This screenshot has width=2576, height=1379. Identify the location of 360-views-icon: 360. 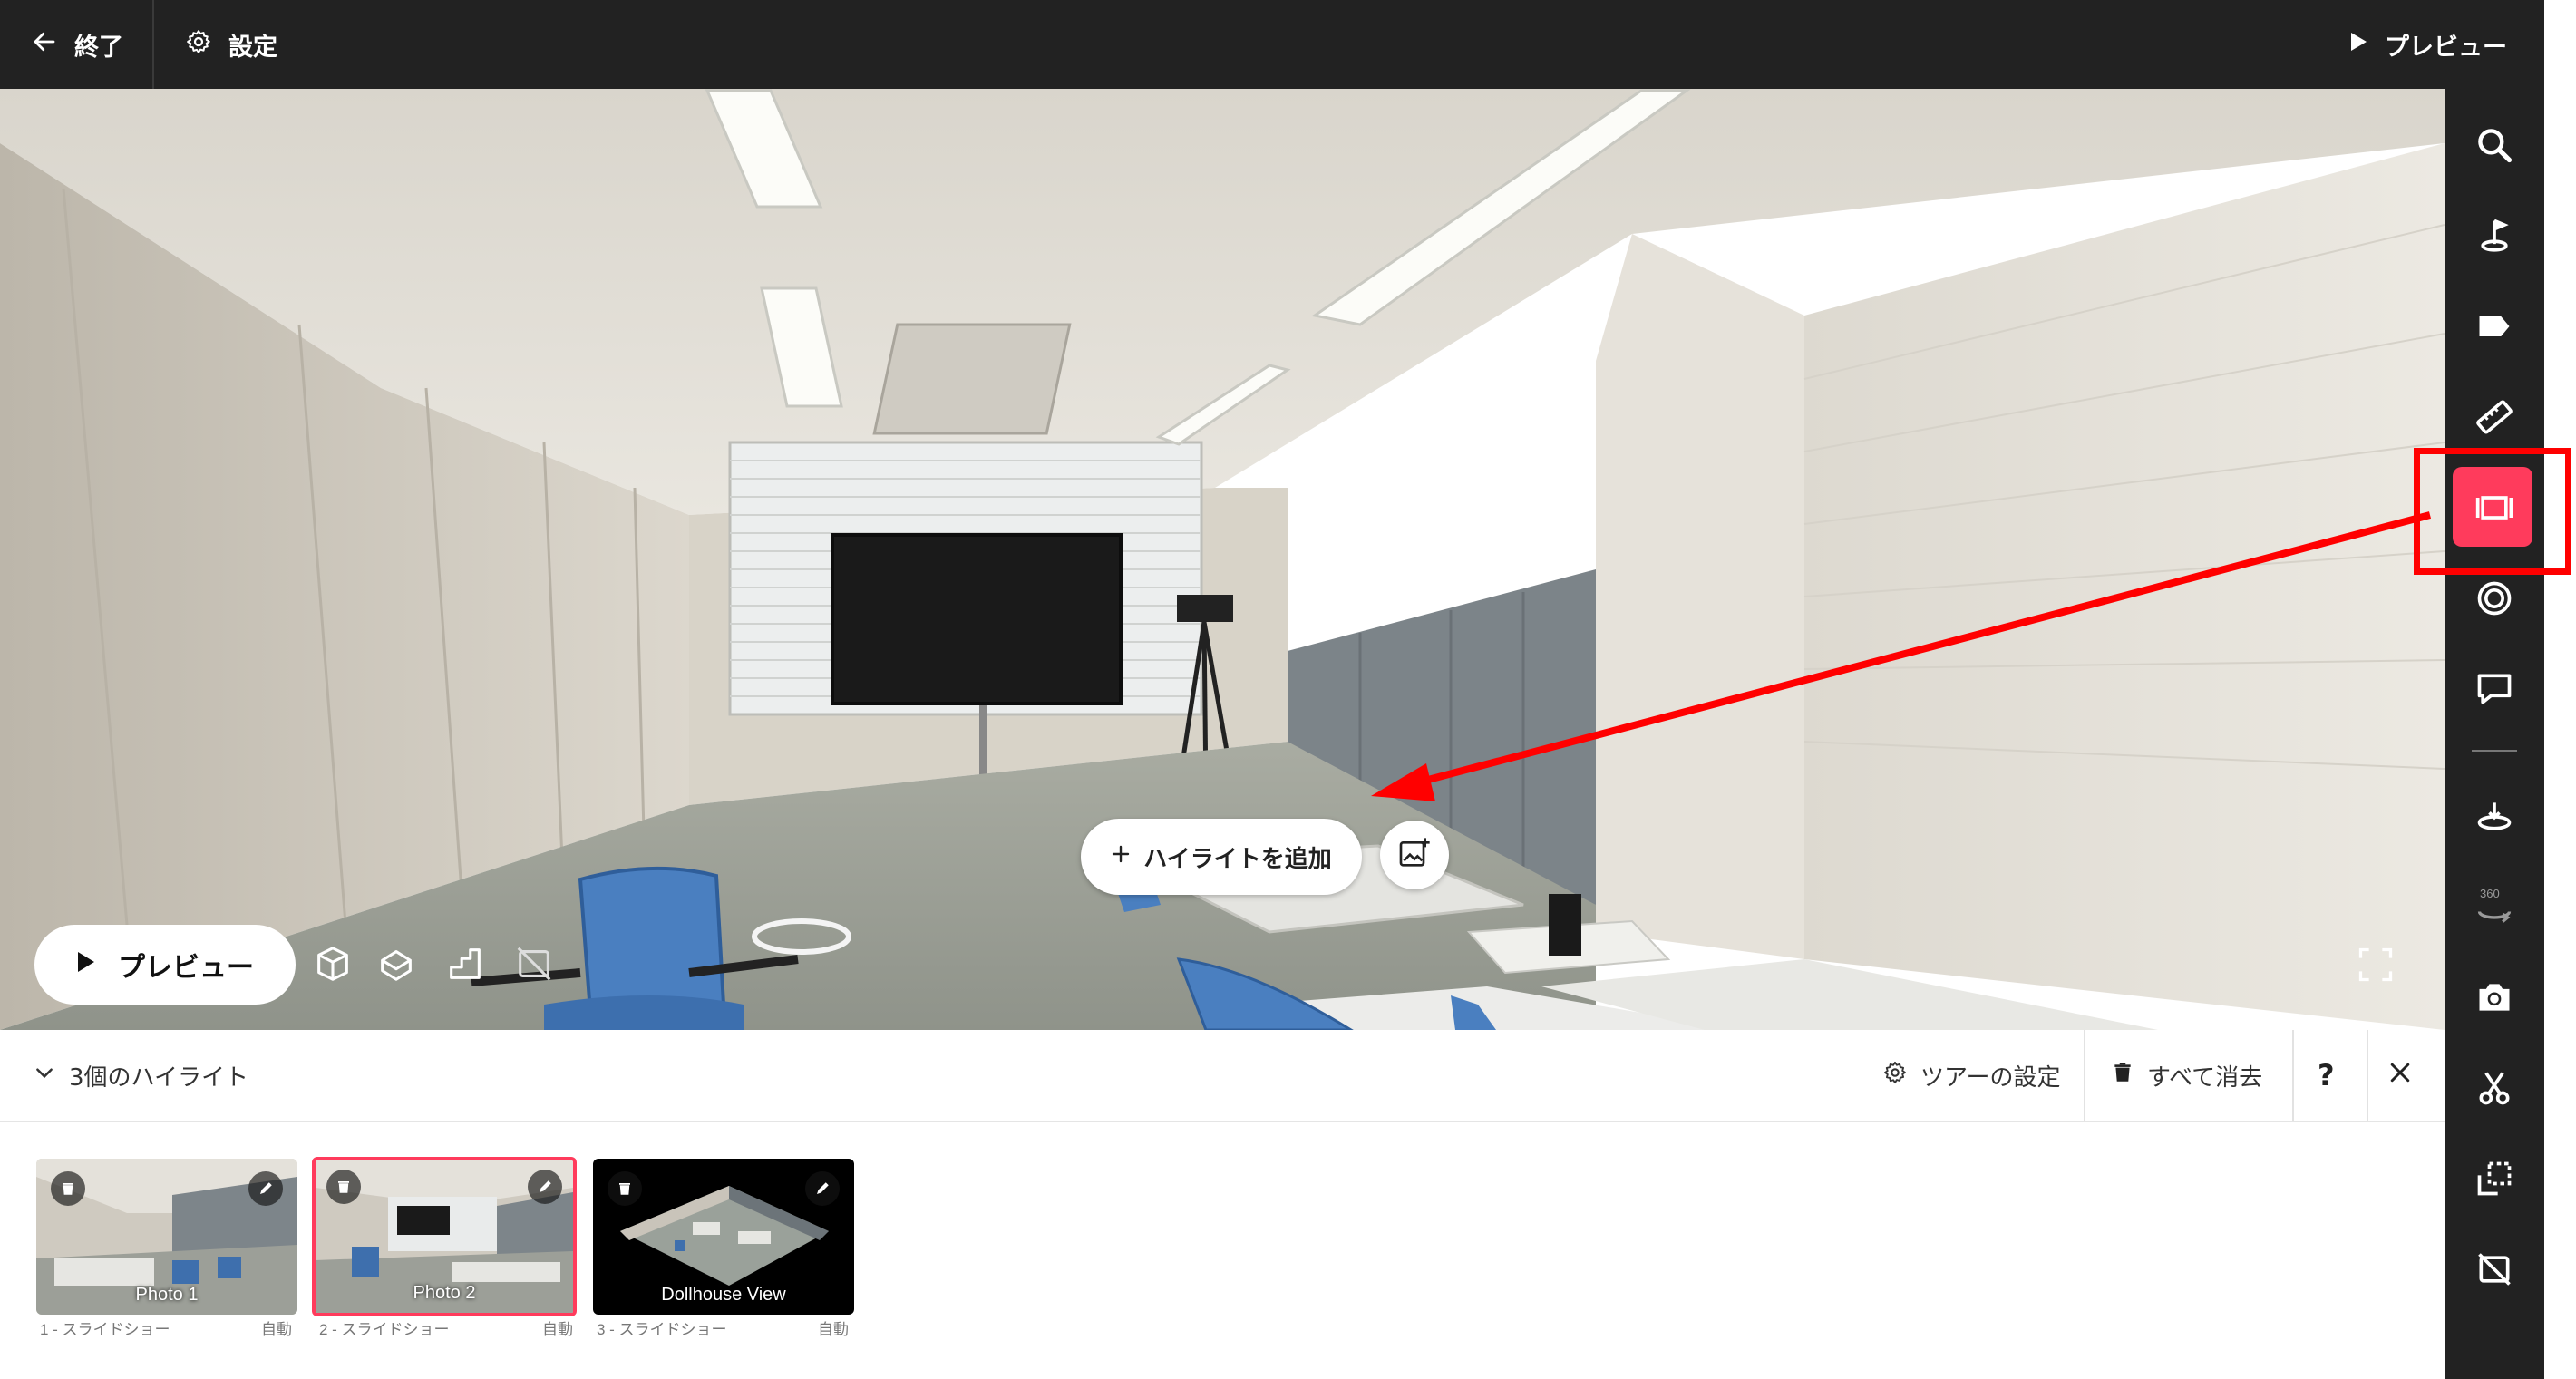
(2494, 906).